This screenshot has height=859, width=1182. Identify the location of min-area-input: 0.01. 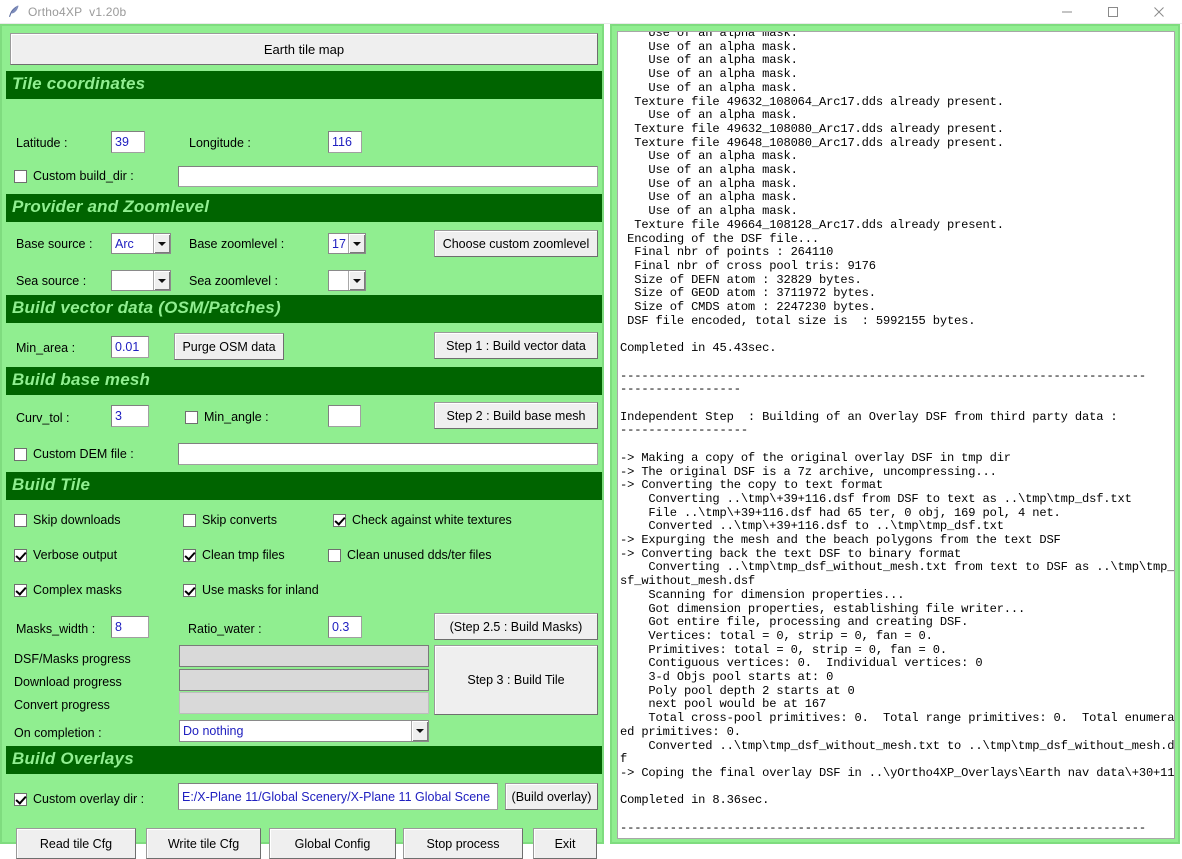
(130, 347).